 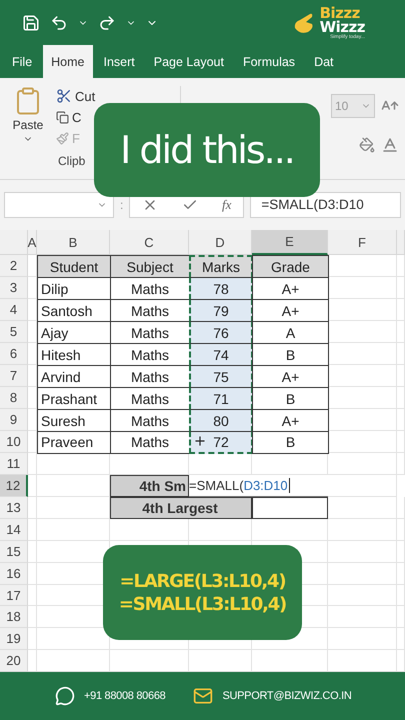 What do you see at coordinates (325, 205) in the screenshot?
I see `formula-field: =SMALL(D3:D10` at bounding box center [325, 205].